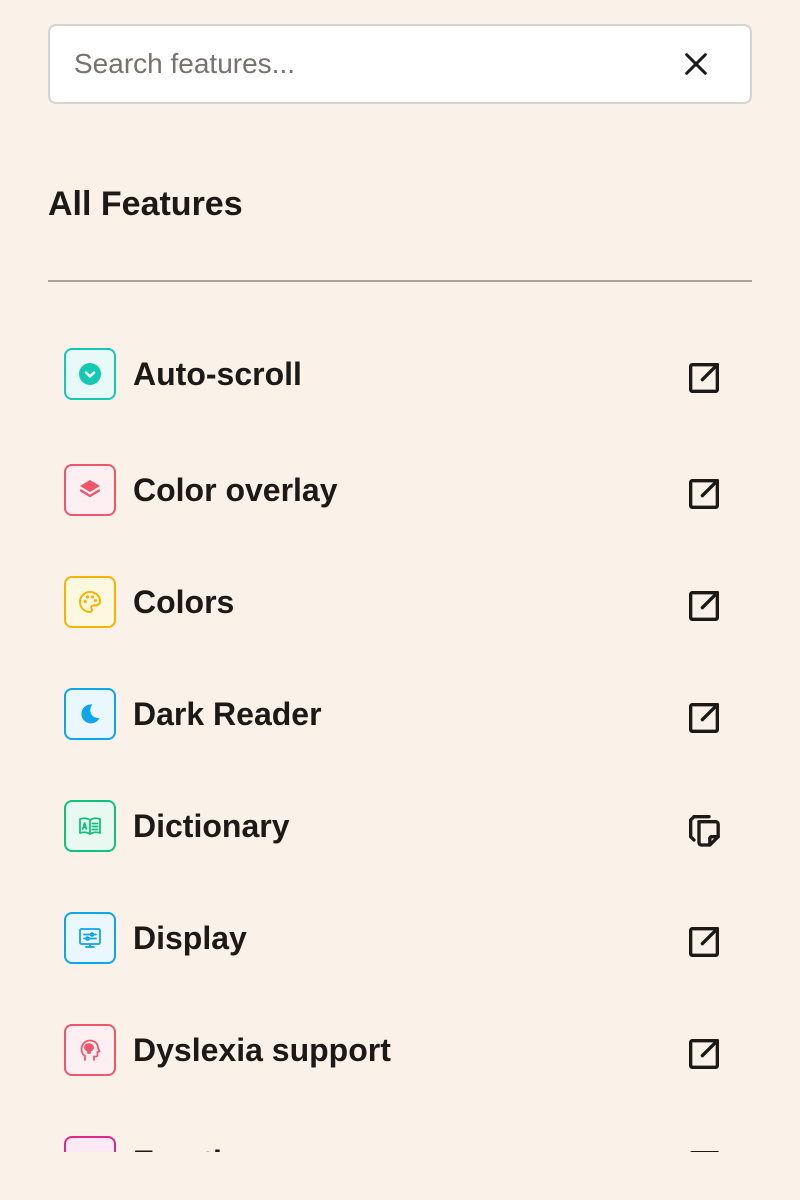  I want to click on feature-label: Emotion, so click(197, 1133).